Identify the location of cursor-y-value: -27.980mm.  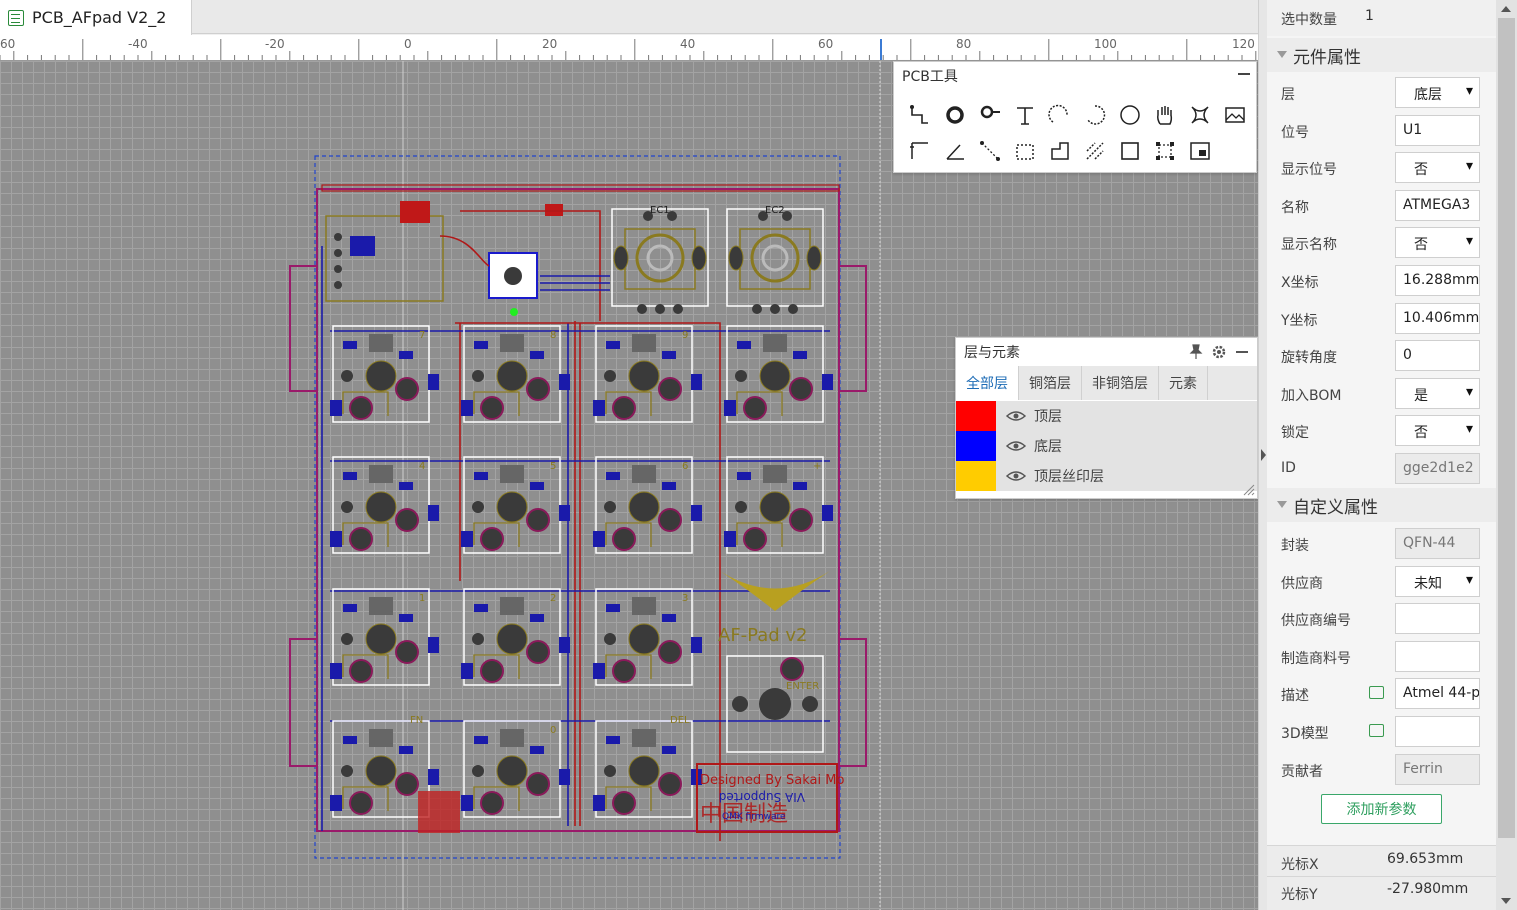
(1428, 889).